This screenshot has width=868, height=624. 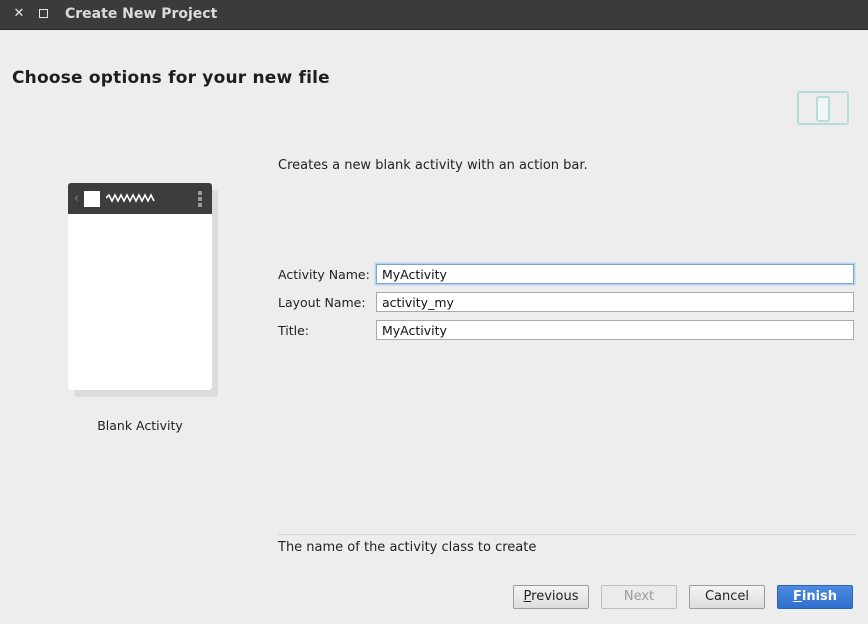 What do you see at coordinates (293, 330) in the screenshot?
I see `title-label: Title:` at bounding box center [293, 330].